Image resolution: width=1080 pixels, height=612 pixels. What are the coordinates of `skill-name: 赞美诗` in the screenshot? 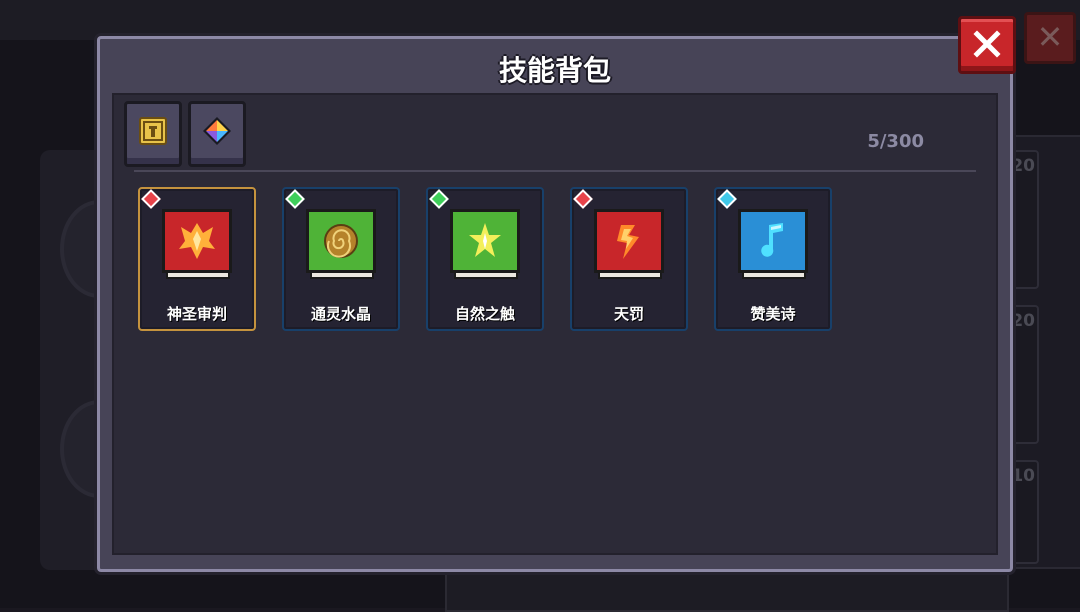 It's located at (773, 314).